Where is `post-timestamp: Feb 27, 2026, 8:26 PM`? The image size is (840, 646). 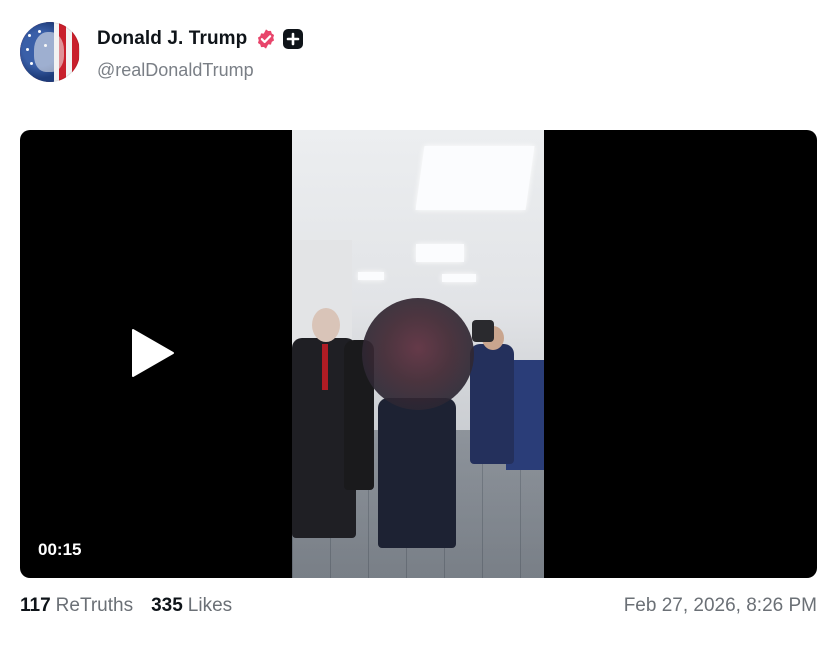 post-timestamp: Feb 27, 2026, 8:26 PM is located at coordinates (720, 606).